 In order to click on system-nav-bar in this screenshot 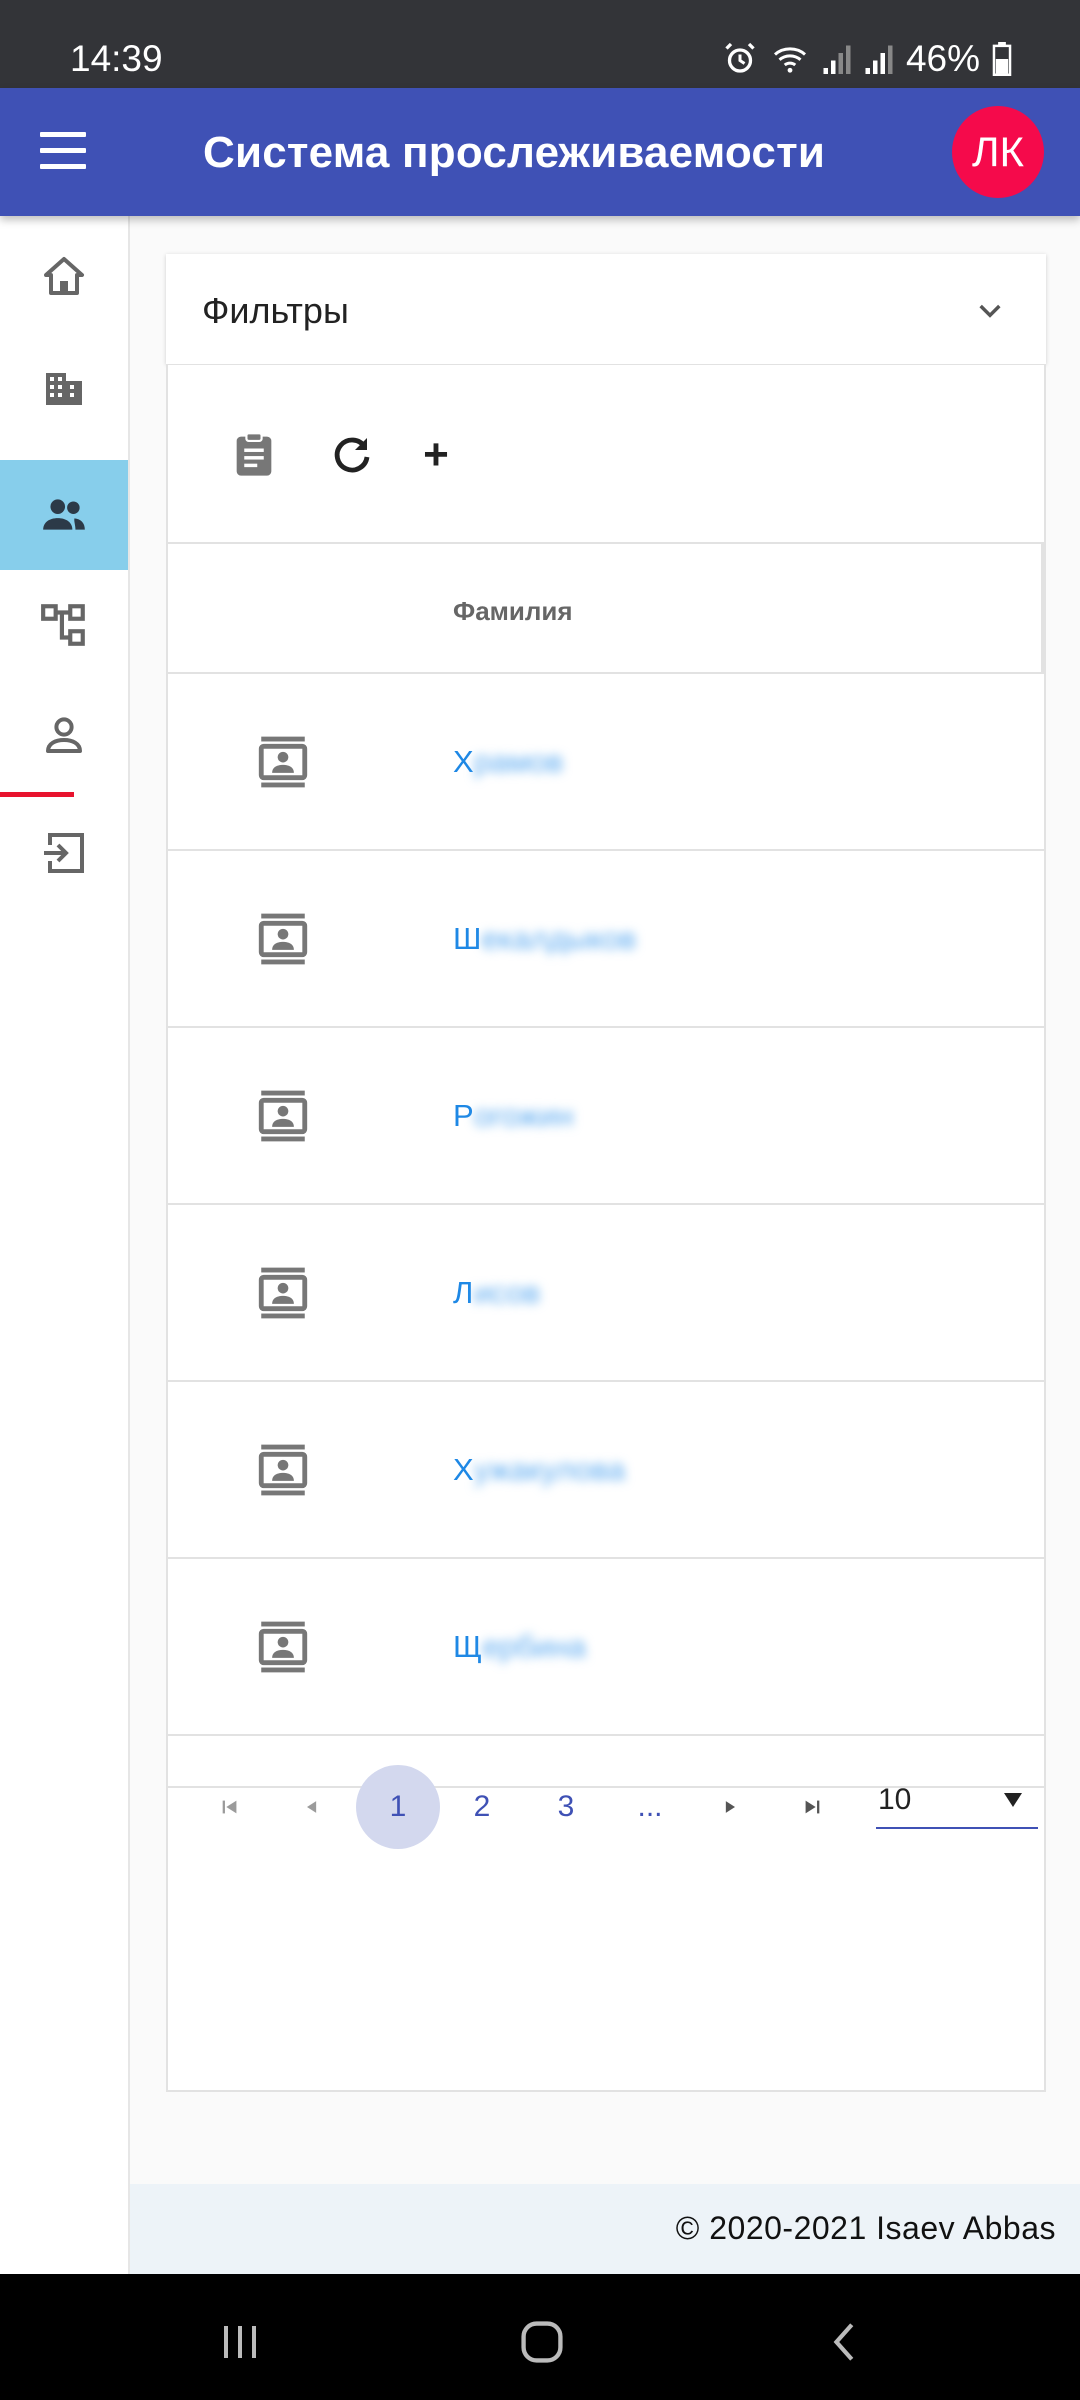, I will do `click(540, 2337)`.